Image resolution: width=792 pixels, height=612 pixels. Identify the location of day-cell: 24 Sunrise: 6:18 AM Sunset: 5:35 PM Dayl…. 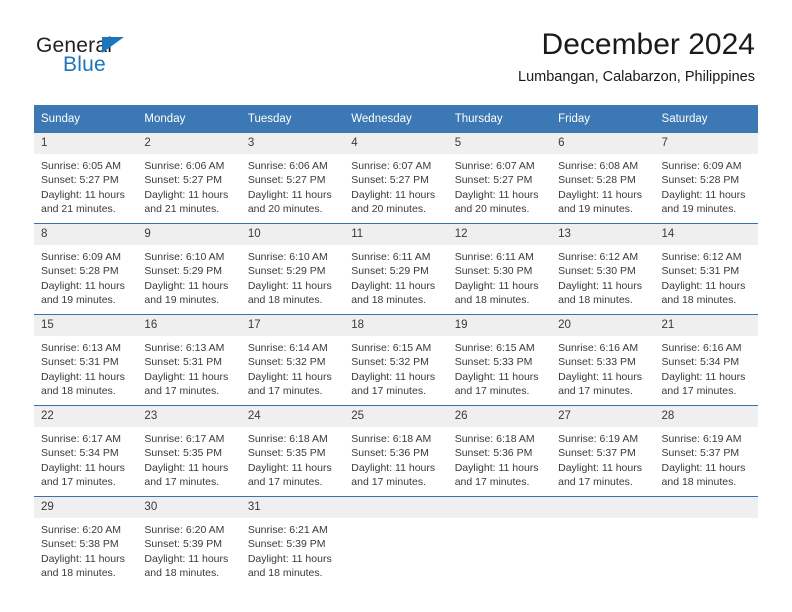
(292, 451).